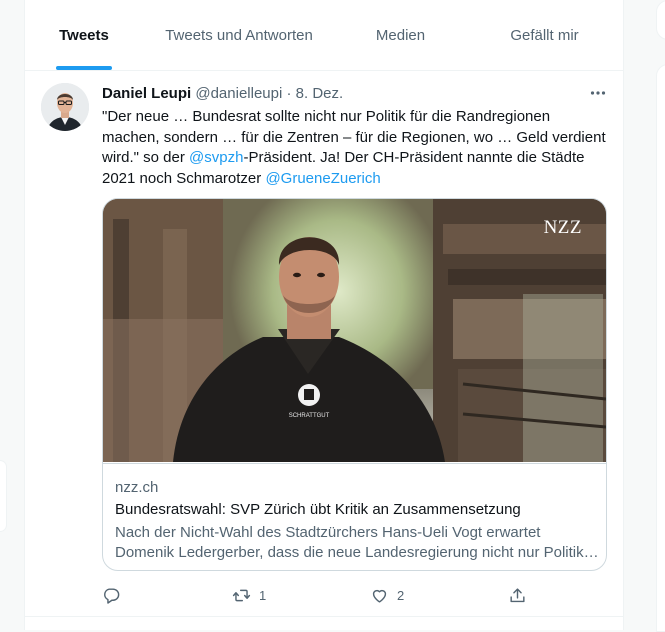  I want to click on mention-gruenezuerich: @GrueneZuerich, so click(322, 178).